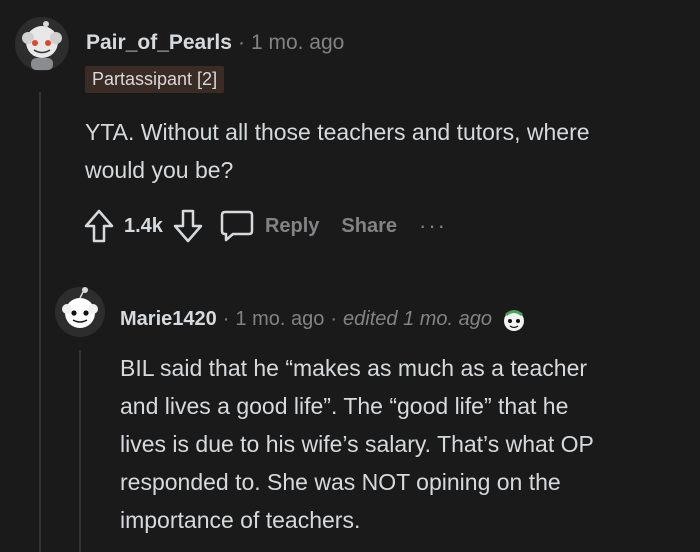  Describe the element at coordinates (340, 482) in the screenshot. I see `comment2-body-line: responded to. She was NOT opining on the` at that location.